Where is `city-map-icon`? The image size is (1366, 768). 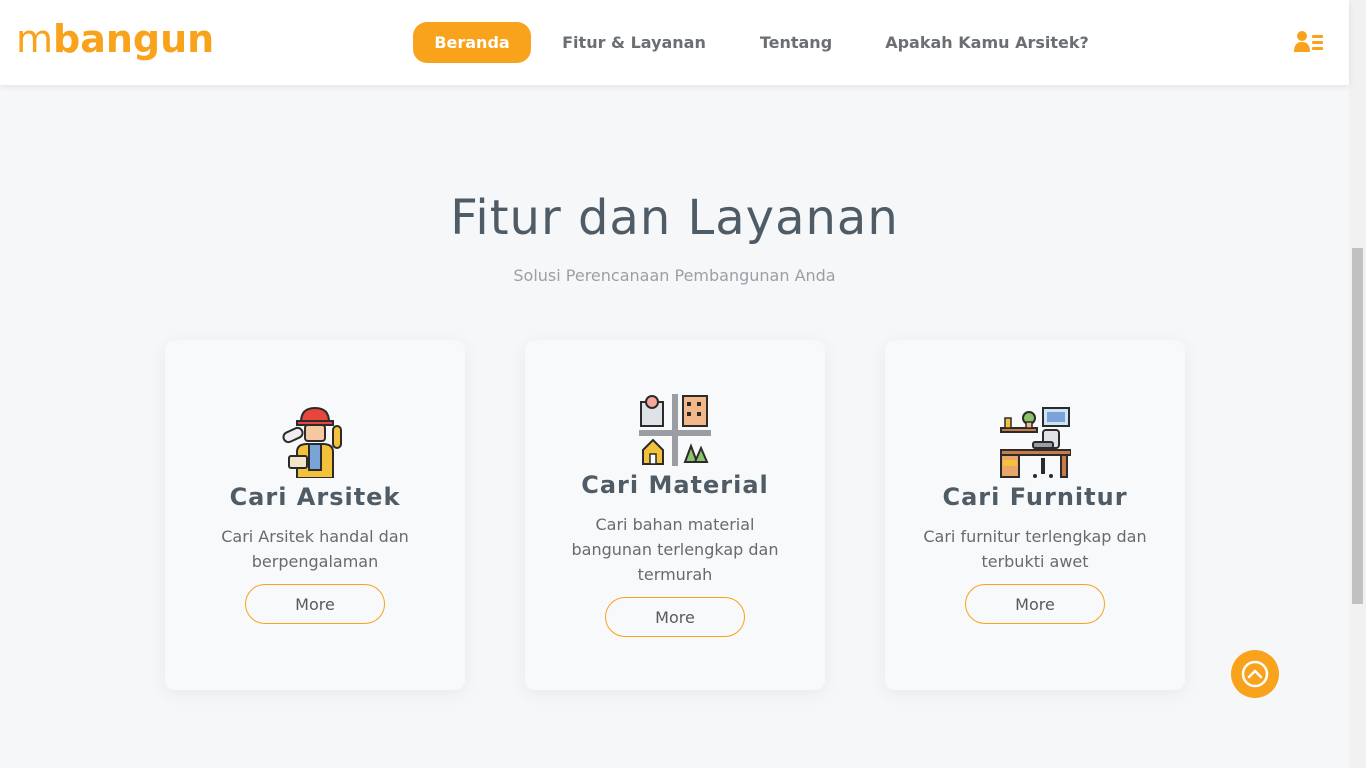 city-map-icon is located at coordinates (675, 430).